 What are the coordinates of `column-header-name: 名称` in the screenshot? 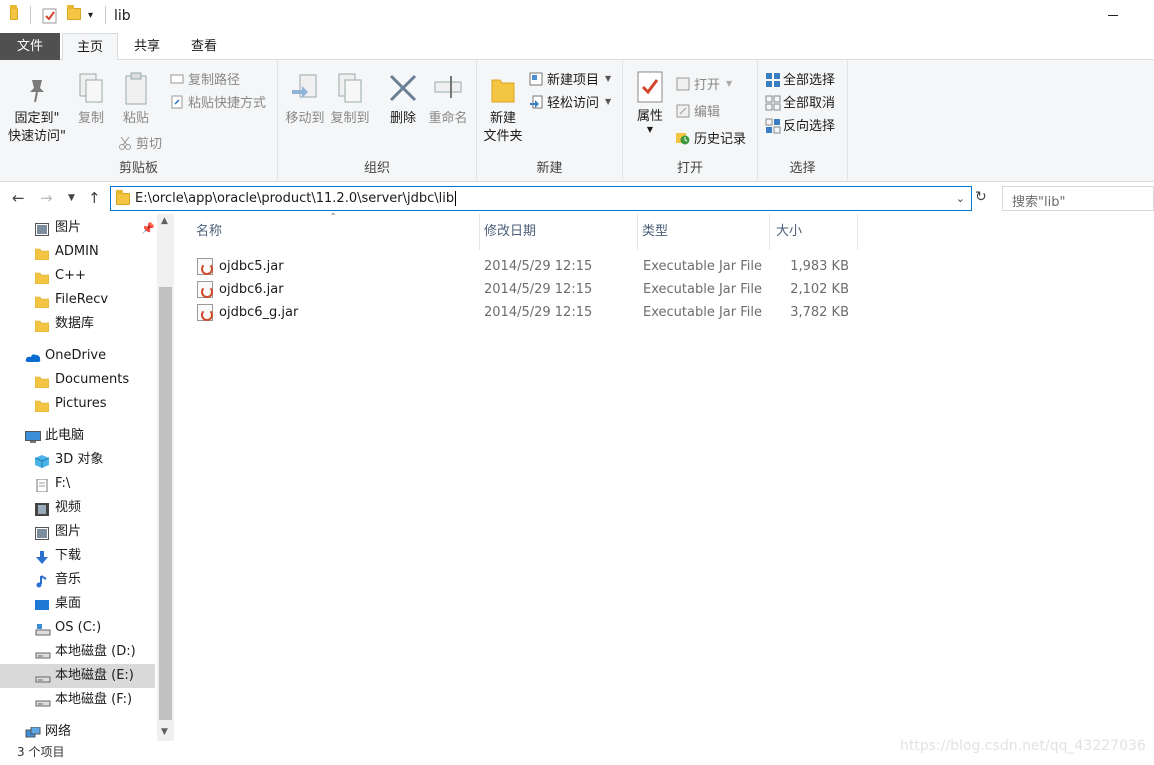 It's located at (335, 232).